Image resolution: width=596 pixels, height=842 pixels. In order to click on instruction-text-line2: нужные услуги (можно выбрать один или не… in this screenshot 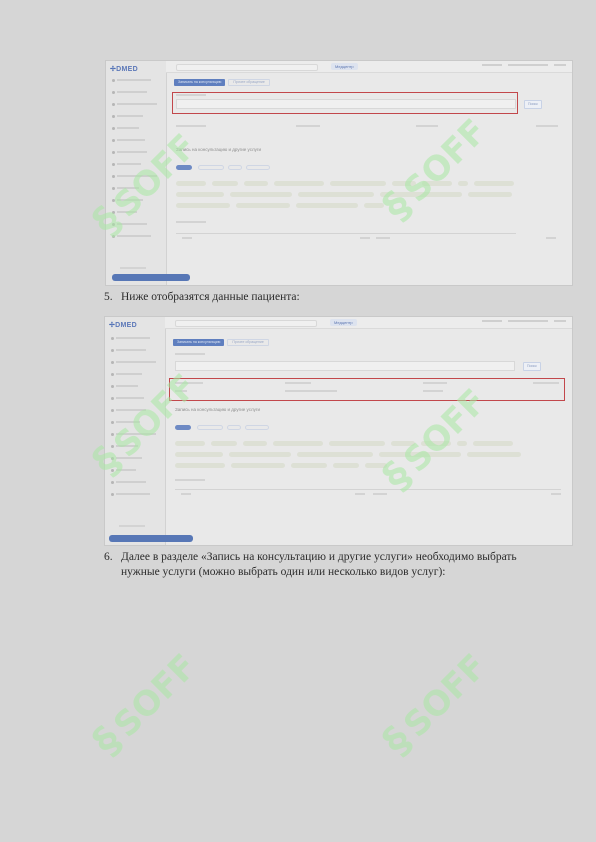, I will do `click(283, 572)`.